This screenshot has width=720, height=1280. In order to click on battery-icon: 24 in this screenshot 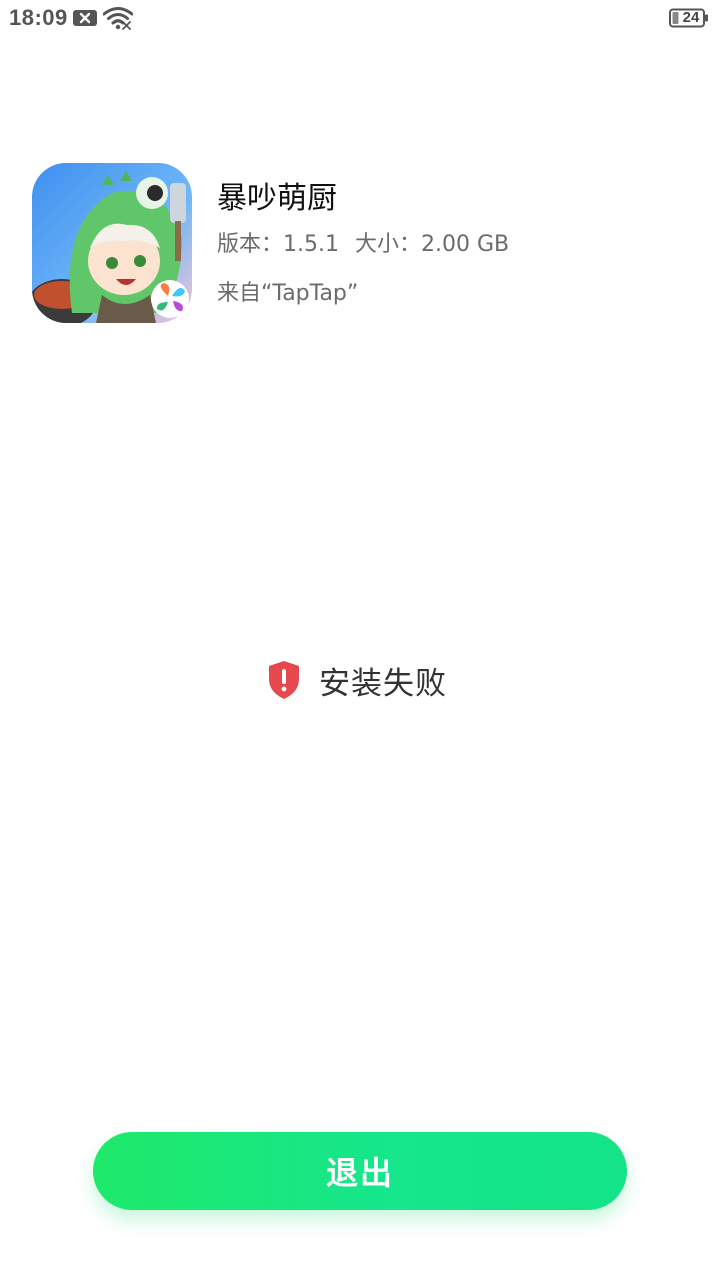, I will do `click(689, 18)`.